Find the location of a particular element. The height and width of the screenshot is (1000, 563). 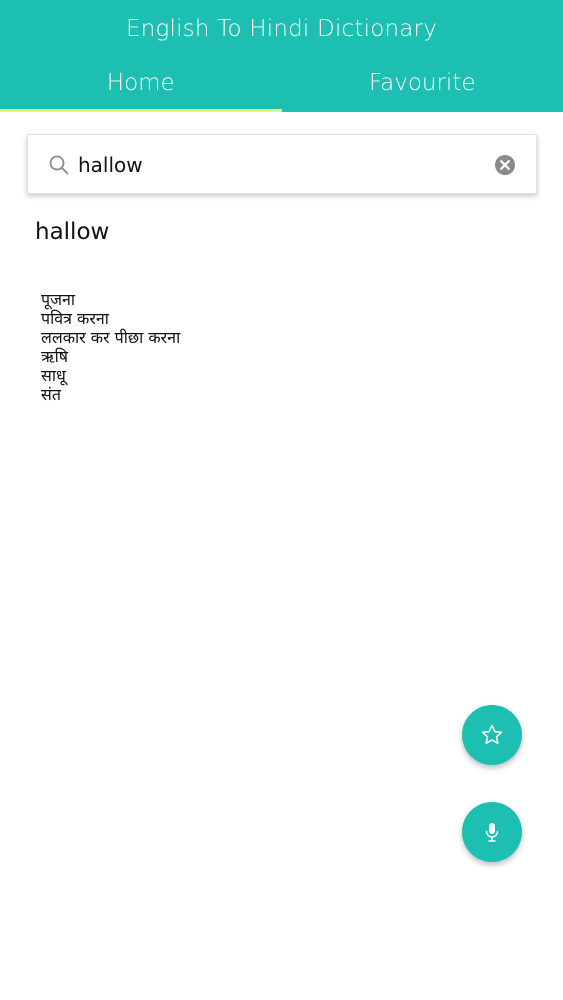

tab-favourite-label: Favourite is located at coordinates (422, 83).